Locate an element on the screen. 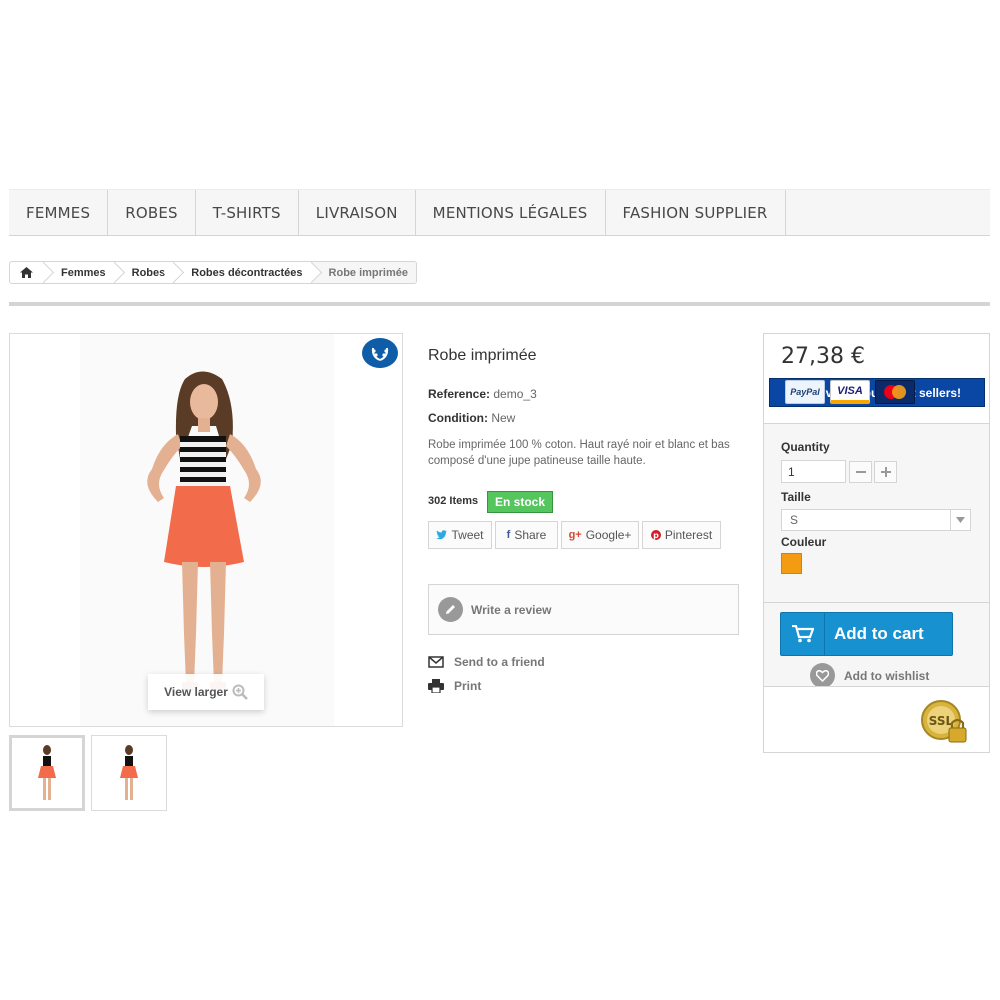 The image size is (1000, 1000). color-label: Couleur is located at coordinates (804, 542).